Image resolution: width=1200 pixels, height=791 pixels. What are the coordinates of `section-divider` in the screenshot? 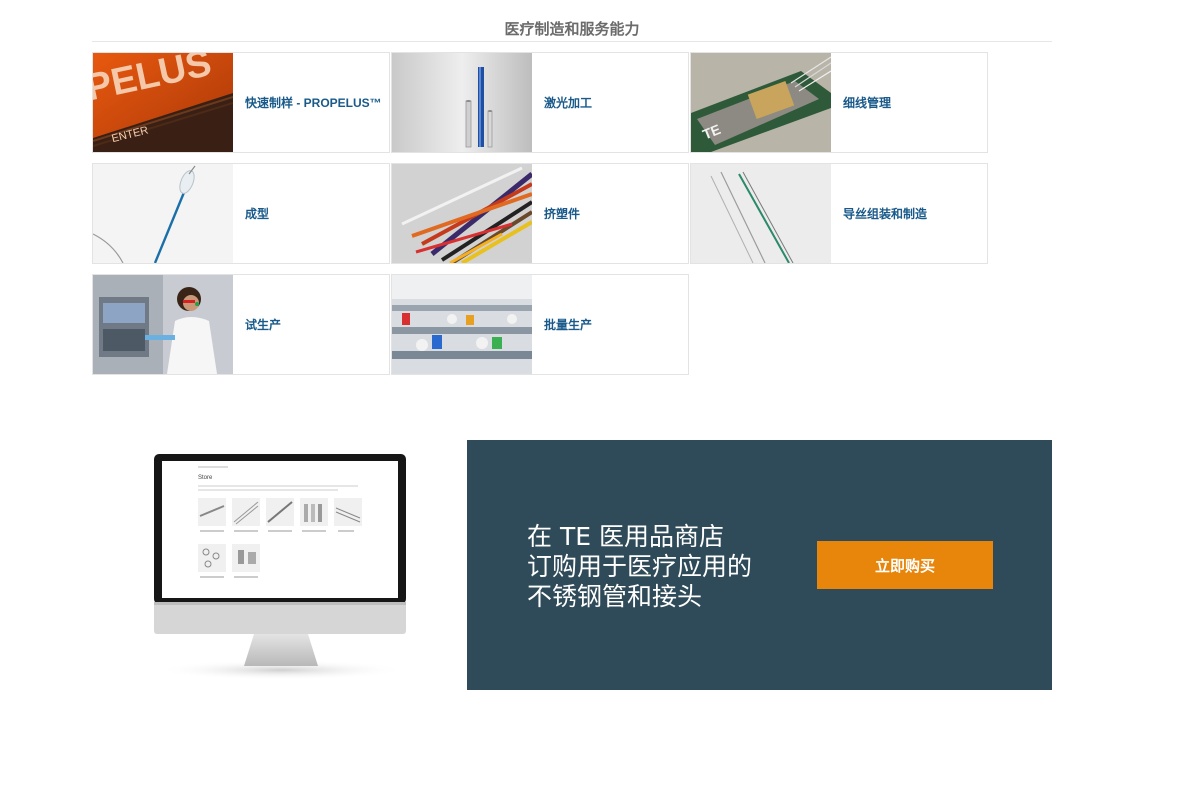 It's located at (572, 41).